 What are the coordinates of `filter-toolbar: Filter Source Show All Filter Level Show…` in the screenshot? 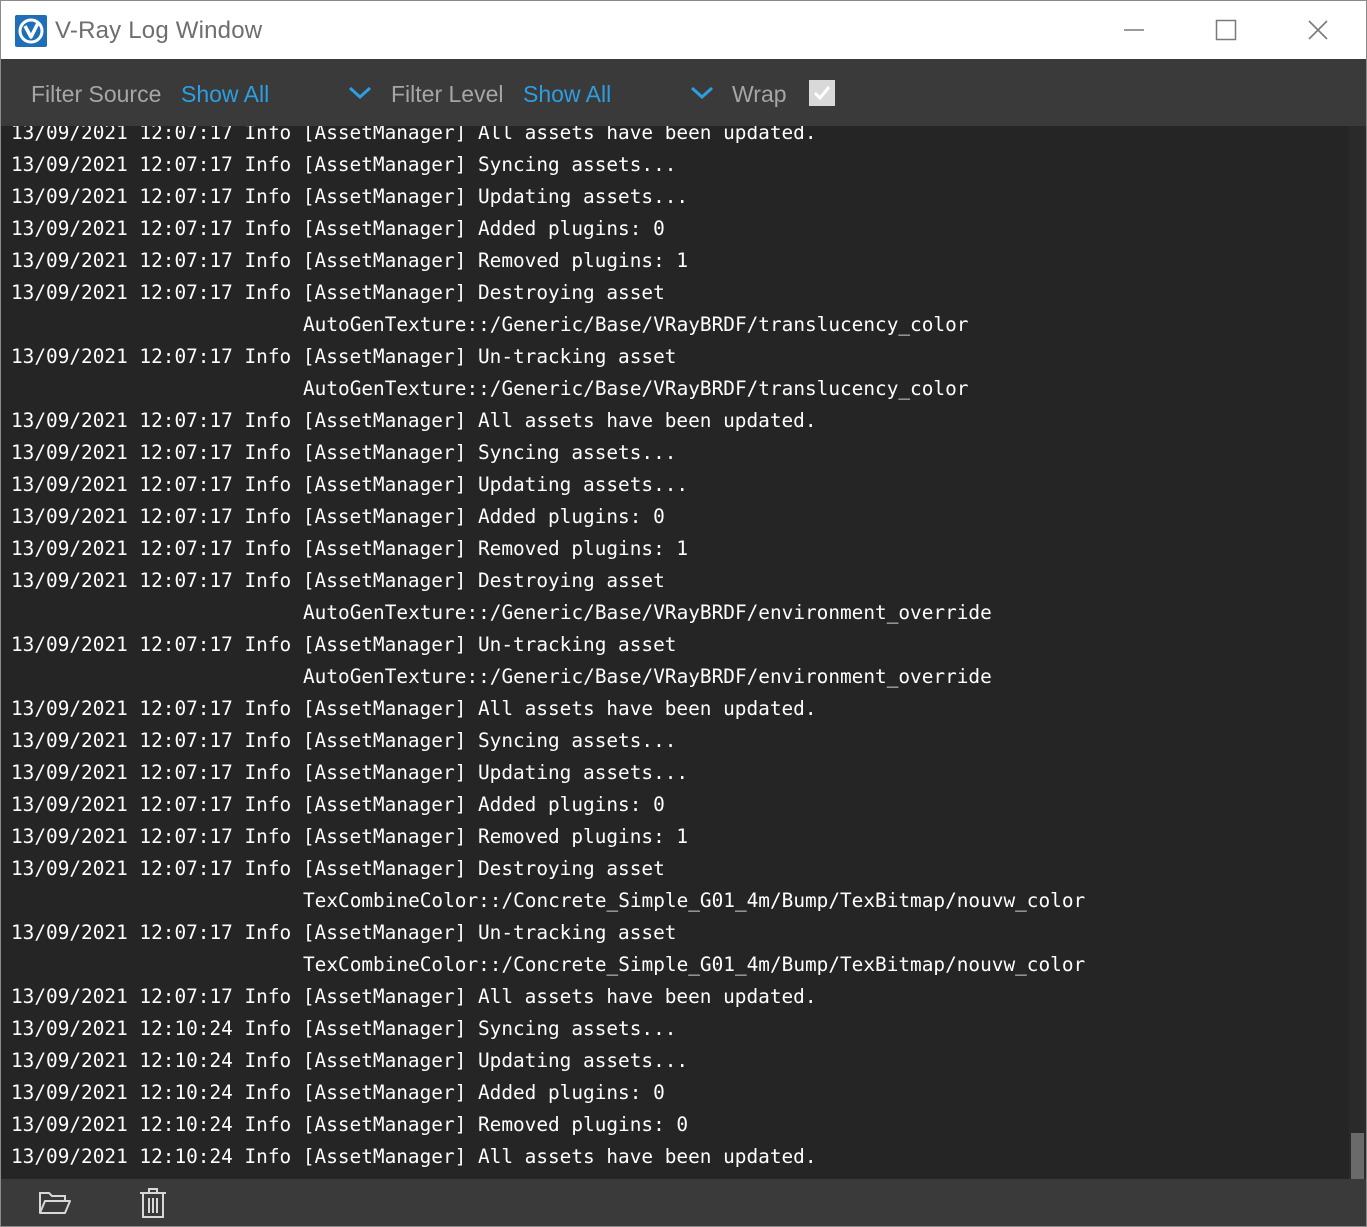 It's located at (683, 92).